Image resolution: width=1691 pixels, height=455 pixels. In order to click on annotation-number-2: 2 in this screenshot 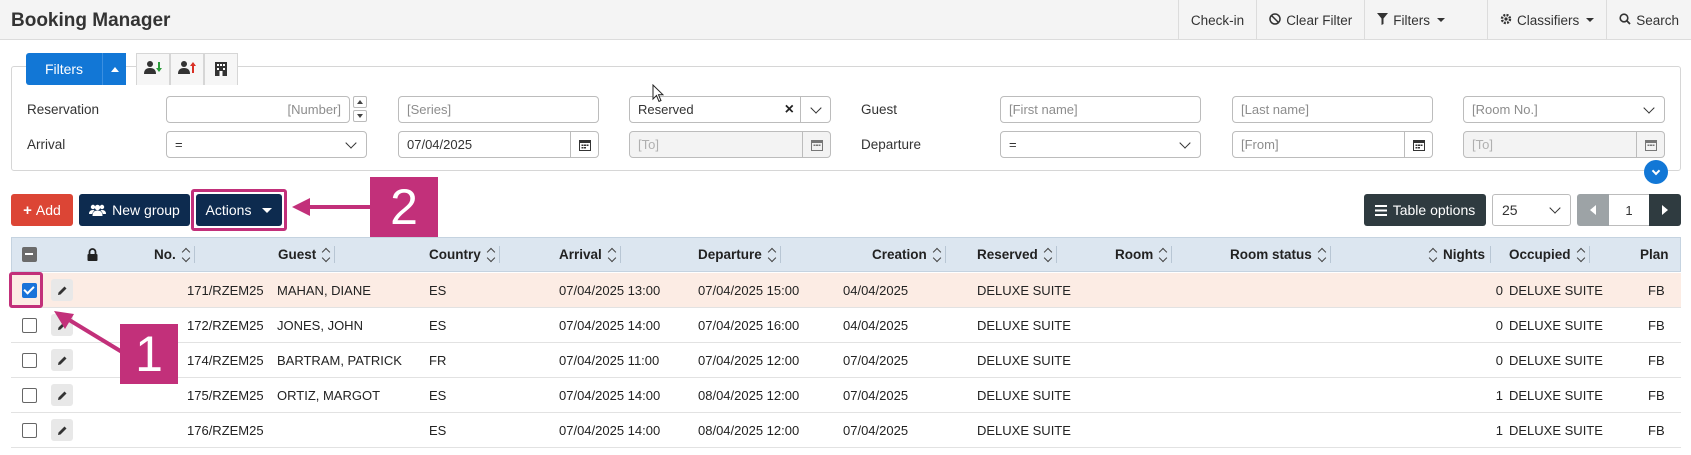, I will do `click(404, 207)`.